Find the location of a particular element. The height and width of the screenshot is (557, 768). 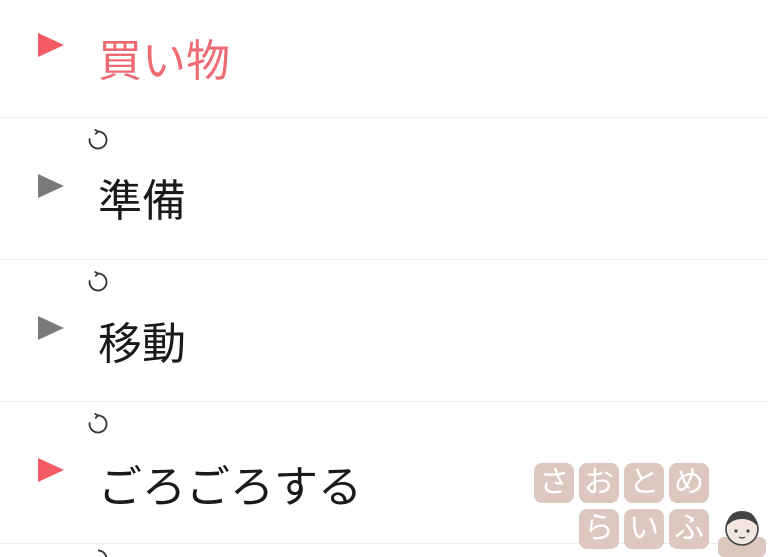

item-label: 買い物 is located at coordinates (164, 61).